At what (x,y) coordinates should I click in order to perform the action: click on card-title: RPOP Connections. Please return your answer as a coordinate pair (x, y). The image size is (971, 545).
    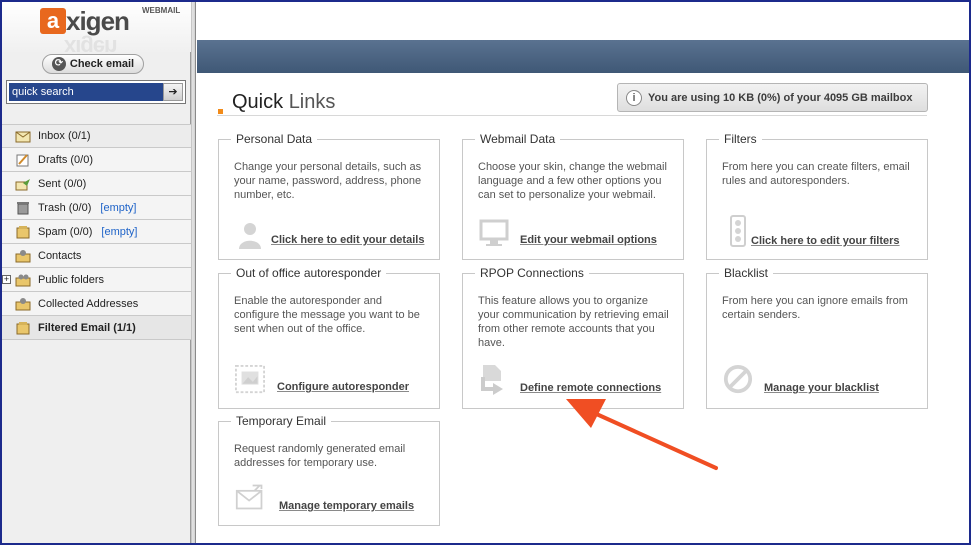
    Looking at the image, I should click on (532, 273).